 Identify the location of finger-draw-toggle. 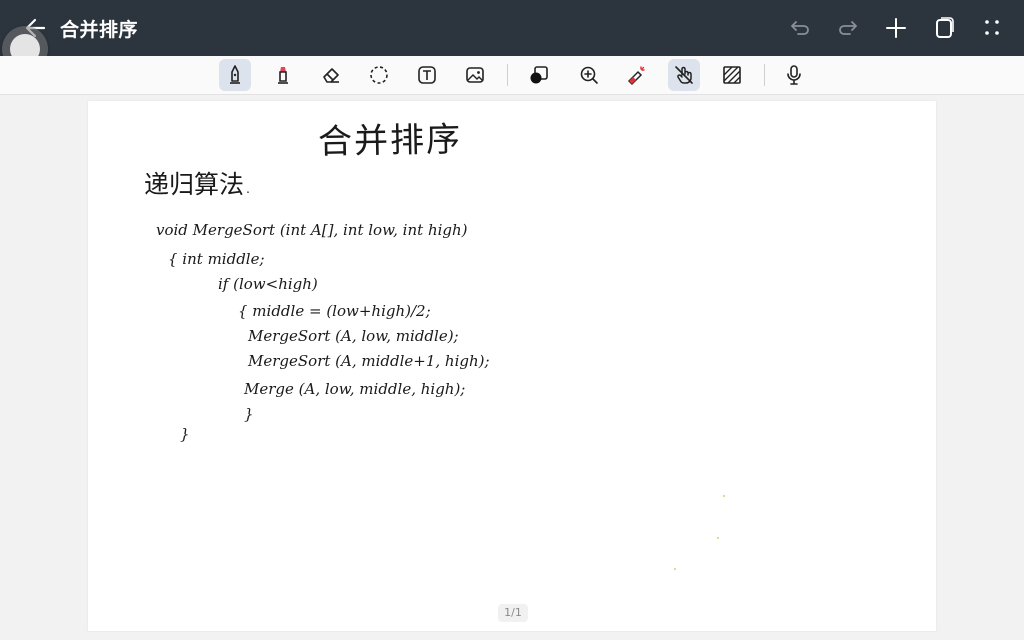
(684, 75).